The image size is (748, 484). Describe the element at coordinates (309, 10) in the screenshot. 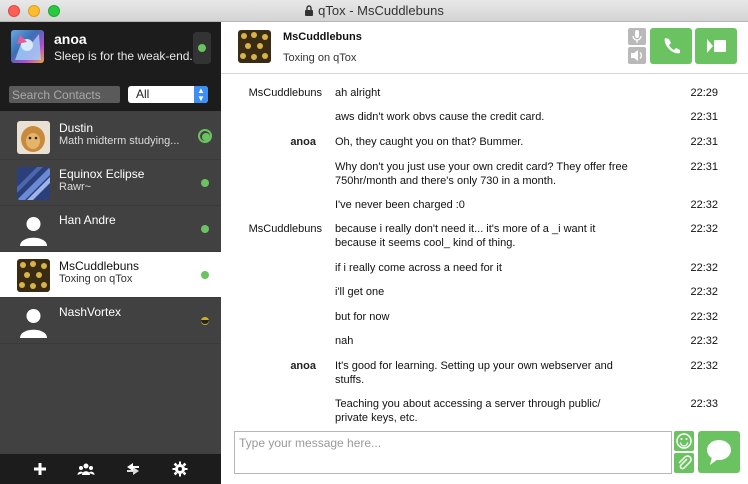

I see `lock-icon` at that location.